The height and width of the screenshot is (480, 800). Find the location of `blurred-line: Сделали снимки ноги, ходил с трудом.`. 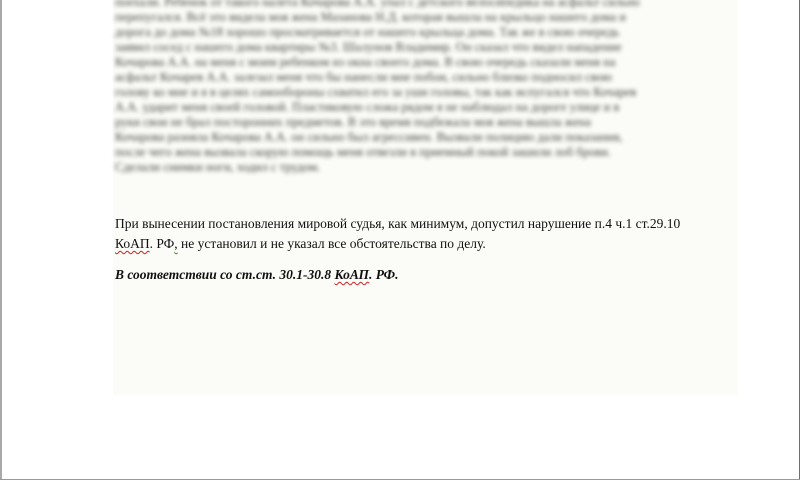

blurred-line: Сделали снимки ноги, ходил с трудом. is located at coordinates (218, 167).